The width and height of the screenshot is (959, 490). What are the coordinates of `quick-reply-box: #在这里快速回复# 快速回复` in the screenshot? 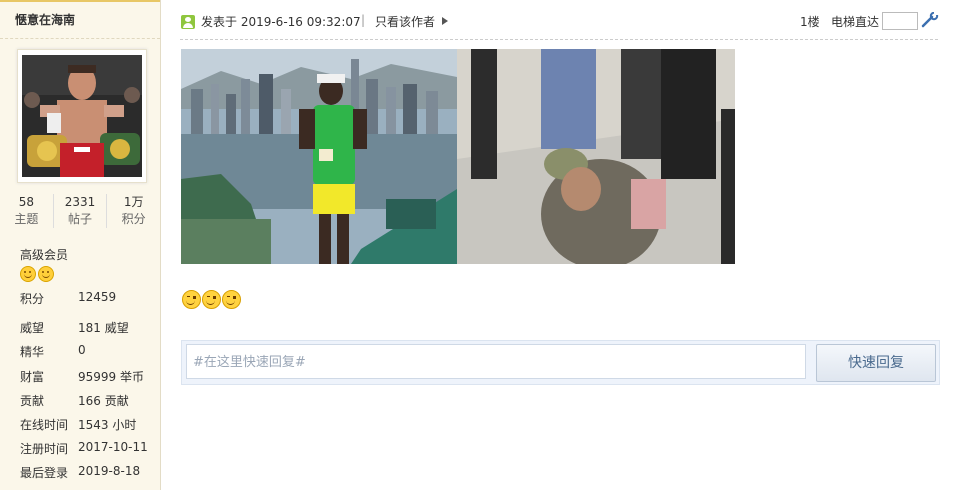 It's located at (560, 362).